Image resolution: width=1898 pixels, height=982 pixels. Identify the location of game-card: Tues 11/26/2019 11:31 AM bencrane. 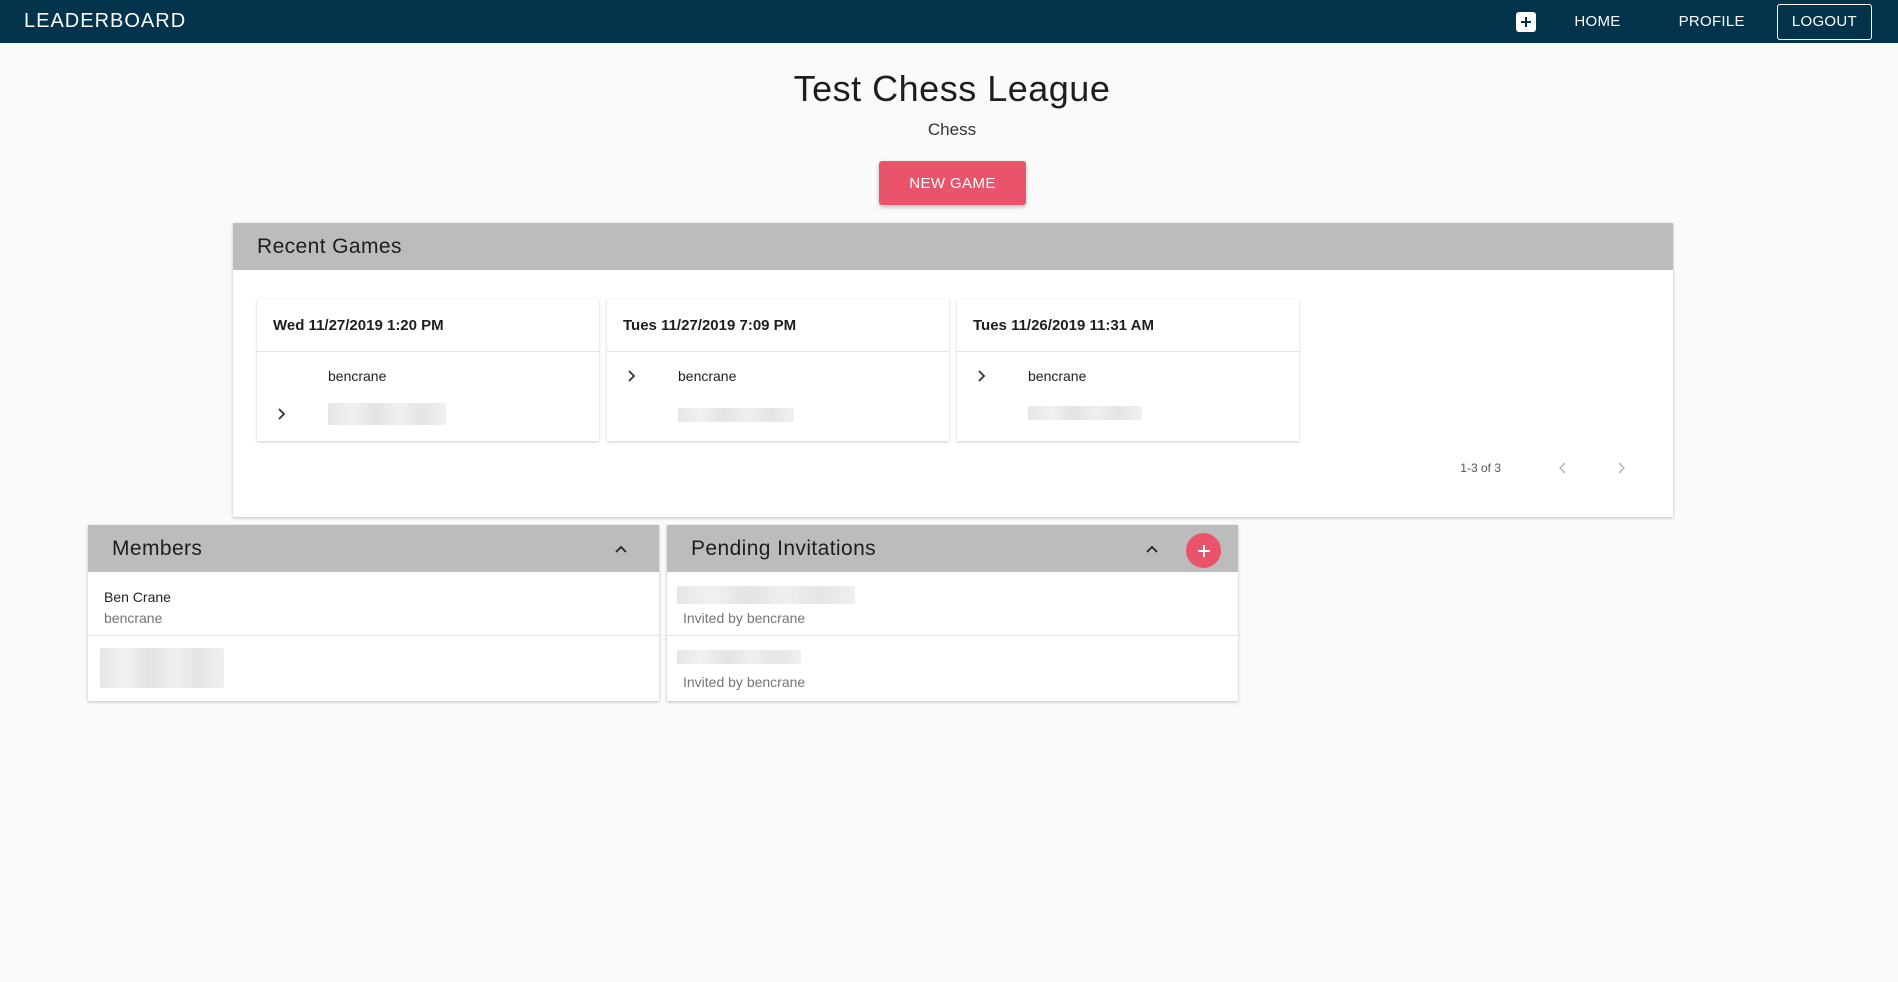
(1128, 370).